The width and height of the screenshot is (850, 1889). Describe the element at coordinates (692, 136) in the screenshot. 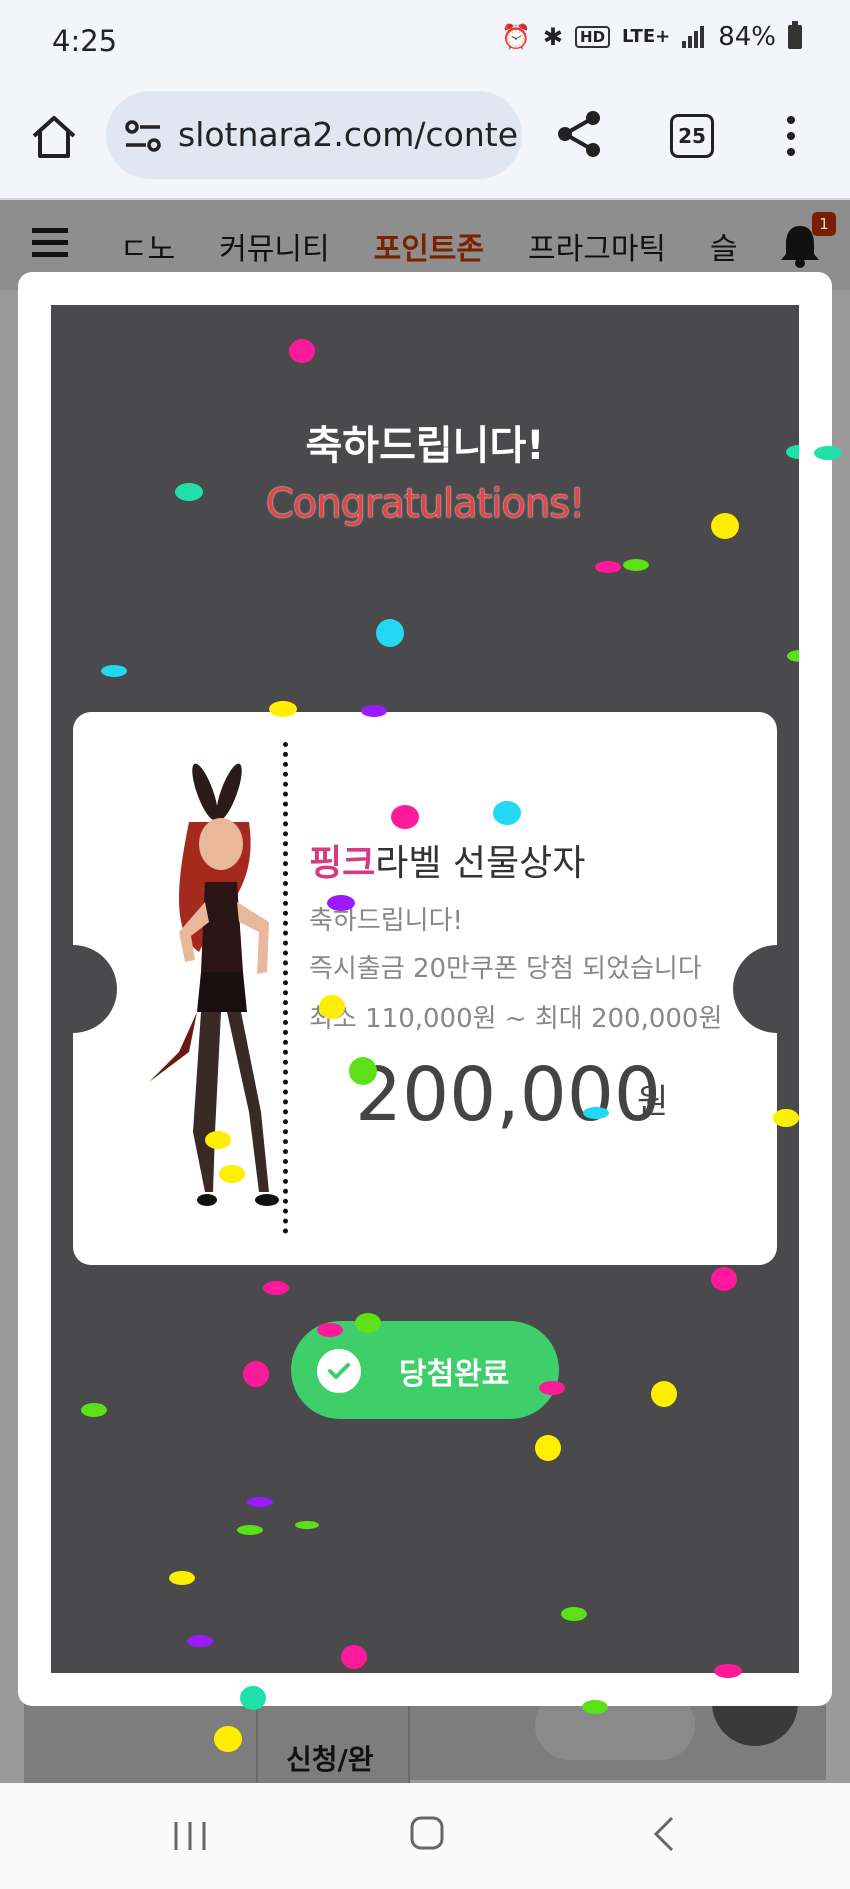

I see `tabs-count-button: 25` at that location.